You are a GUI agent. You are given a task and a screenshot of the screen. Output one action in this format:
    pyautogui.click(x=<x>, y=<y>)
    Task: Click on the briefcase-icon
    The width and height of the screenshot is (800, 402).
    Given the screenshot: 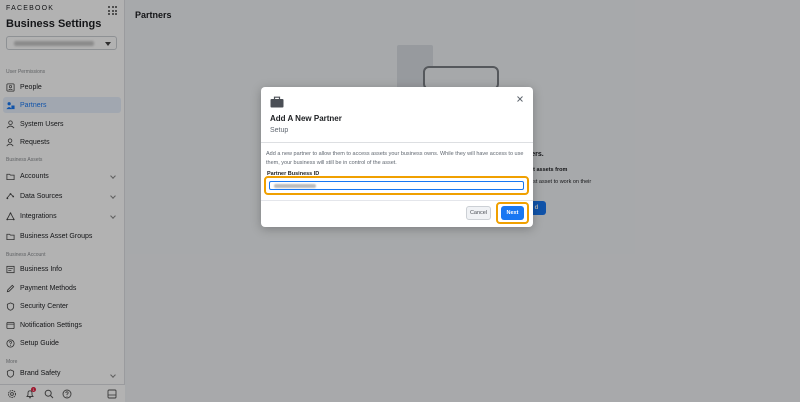 What is the action you would take?
    pyautogui.click(x=277, y=102)
    